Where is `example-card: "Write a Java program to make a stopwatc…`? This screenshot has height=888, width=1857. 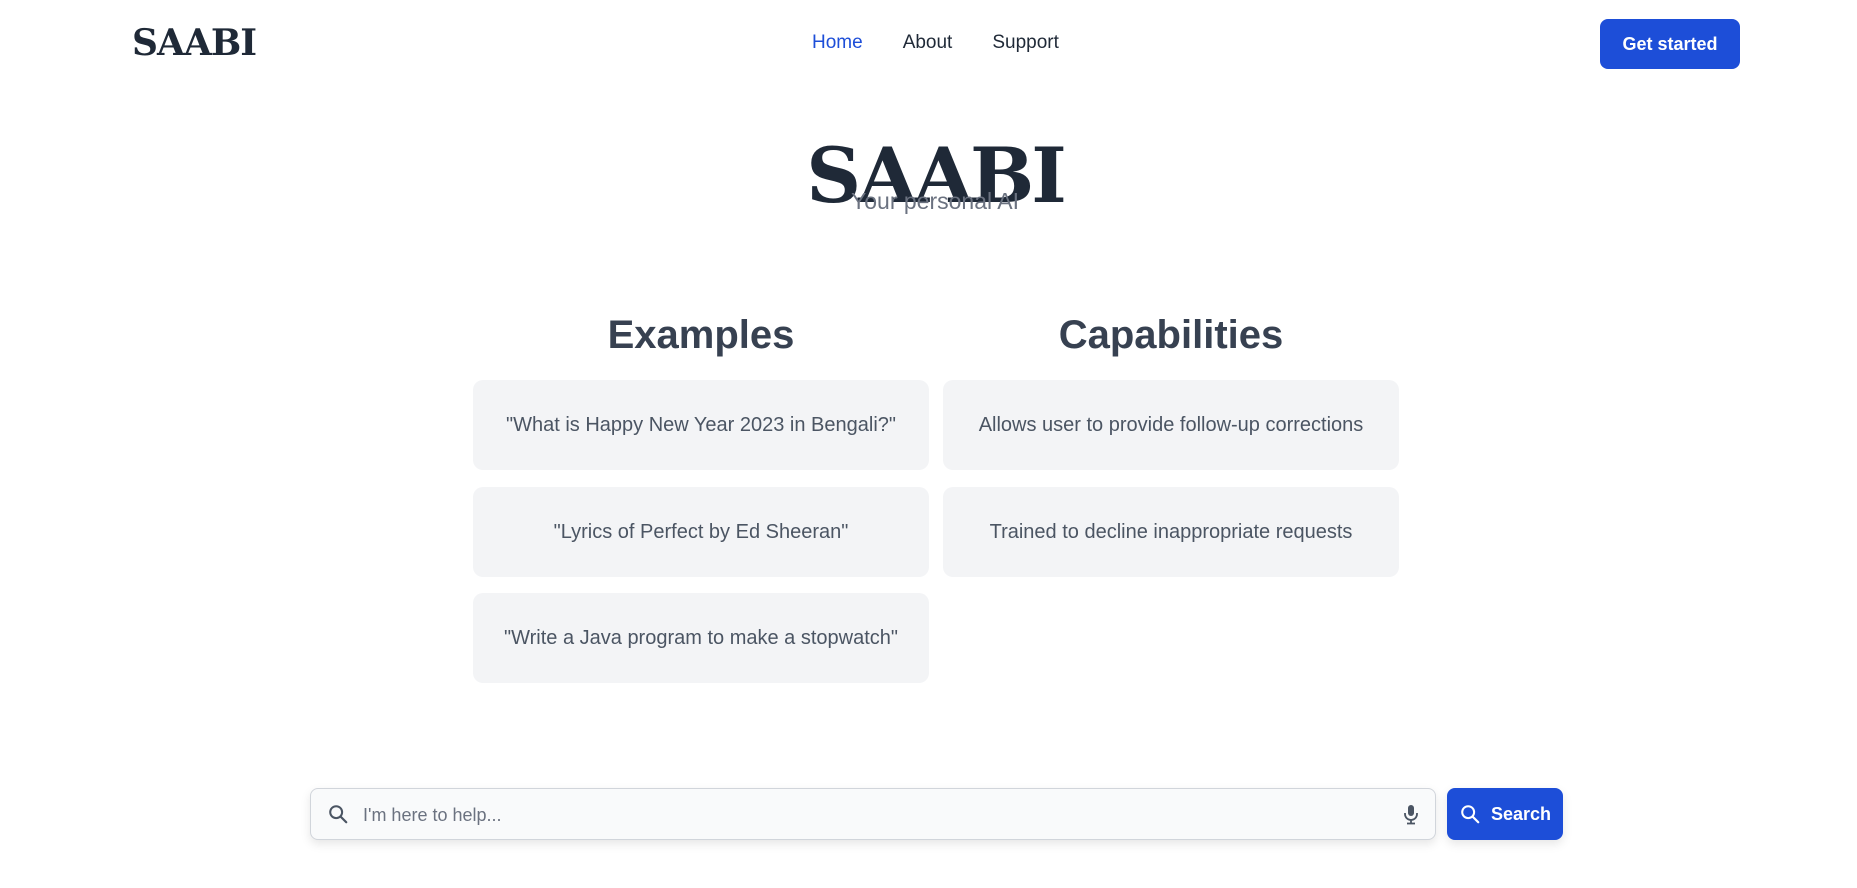
example-card: "Write a Java program to make a stopwatc… is located at coordinates (701, 638).